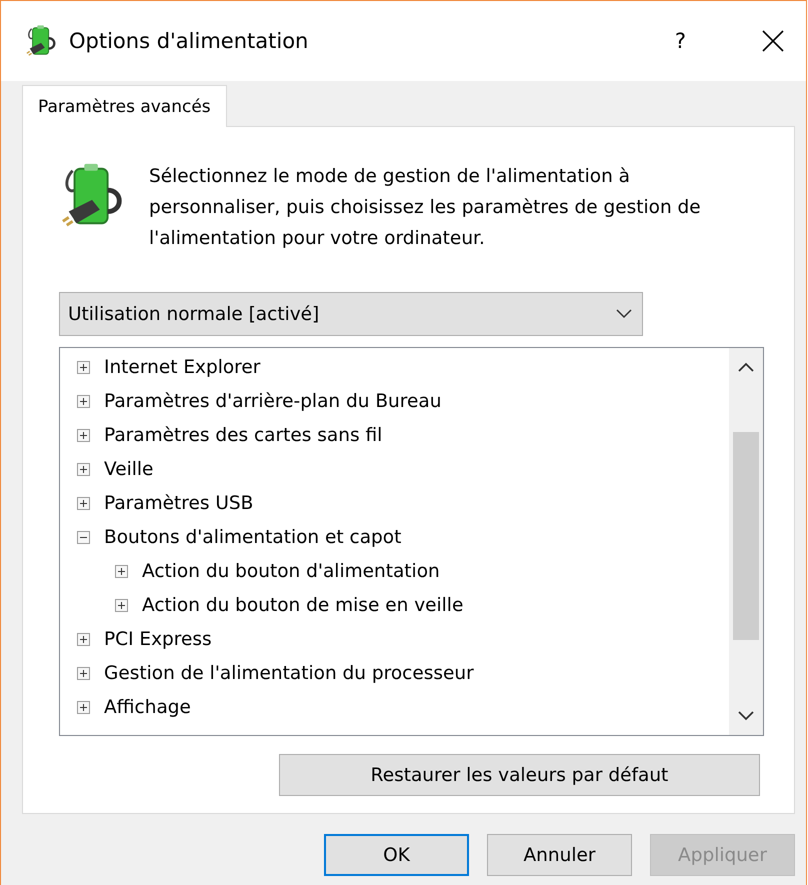 The image size is (808, 885). I want to click on scroll-thumb, so click(746, 536).